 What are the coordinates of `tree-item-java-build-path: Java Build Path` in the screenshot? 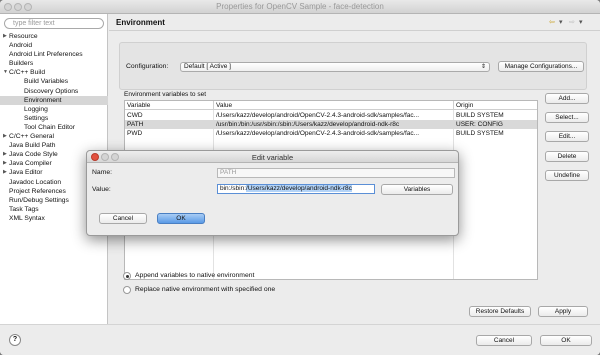 It's located at (54, 145).